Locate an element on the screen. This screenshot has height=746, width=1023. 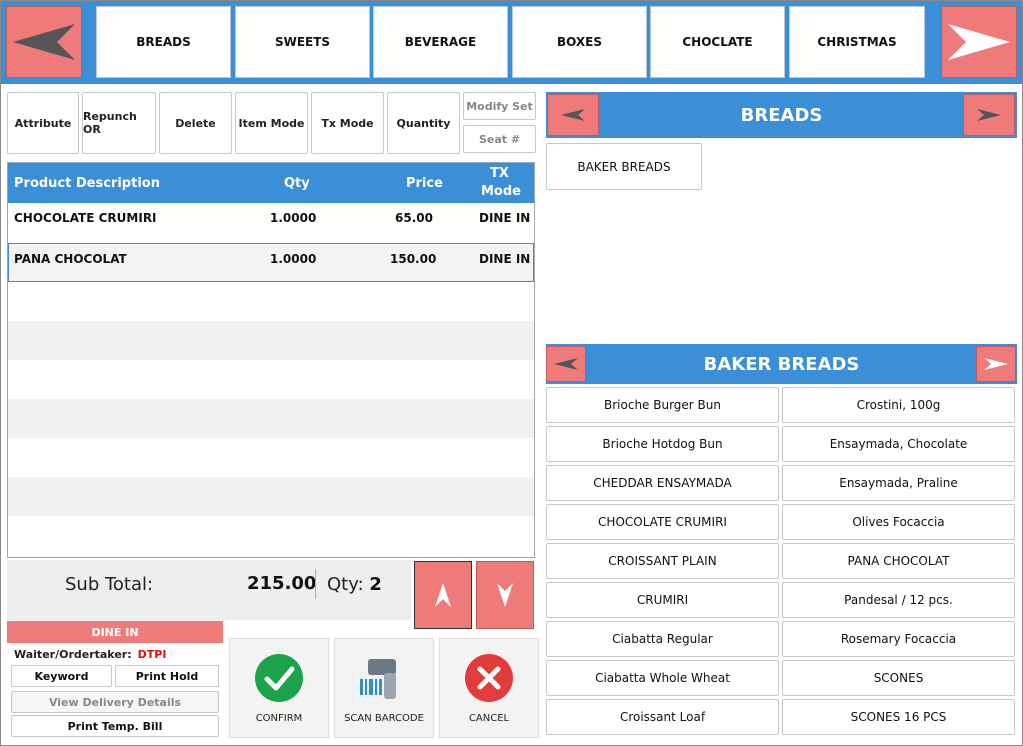
product-button: Pandesal / 12 pcs. is located at coordinates (898, 600).